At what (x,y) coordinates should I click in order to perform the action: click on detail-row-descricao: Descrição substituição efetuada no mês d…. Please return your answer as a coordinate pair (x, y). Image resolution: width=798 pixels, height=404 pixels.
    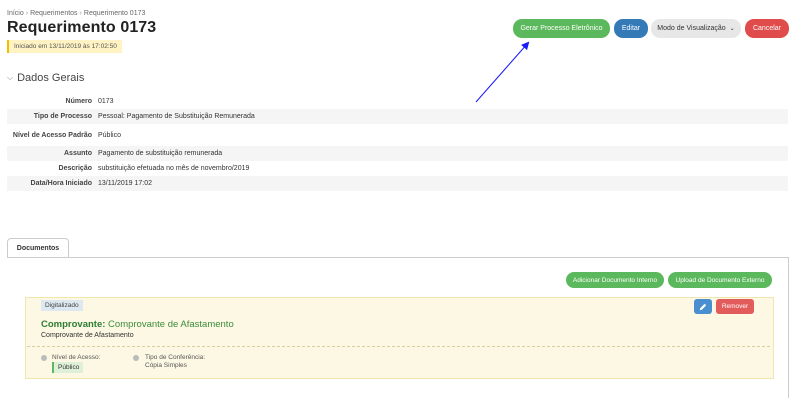
    Looking at the image, I should click on (397, 168).